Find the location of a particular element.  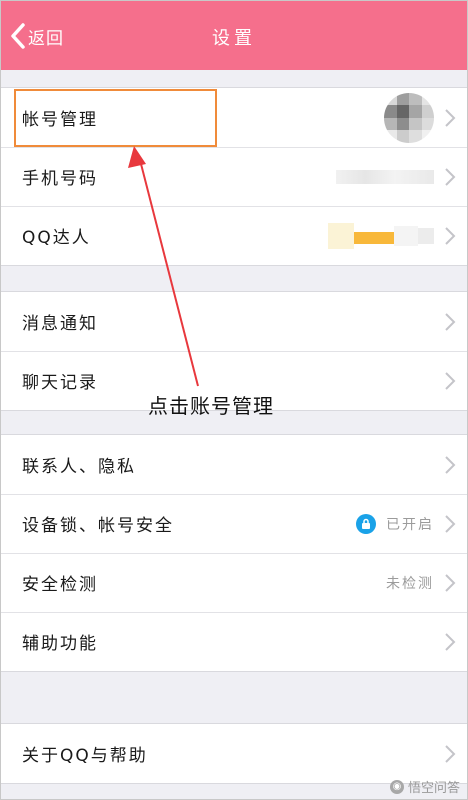

row-label: 手机号码 is located at coordinates (60, 179).